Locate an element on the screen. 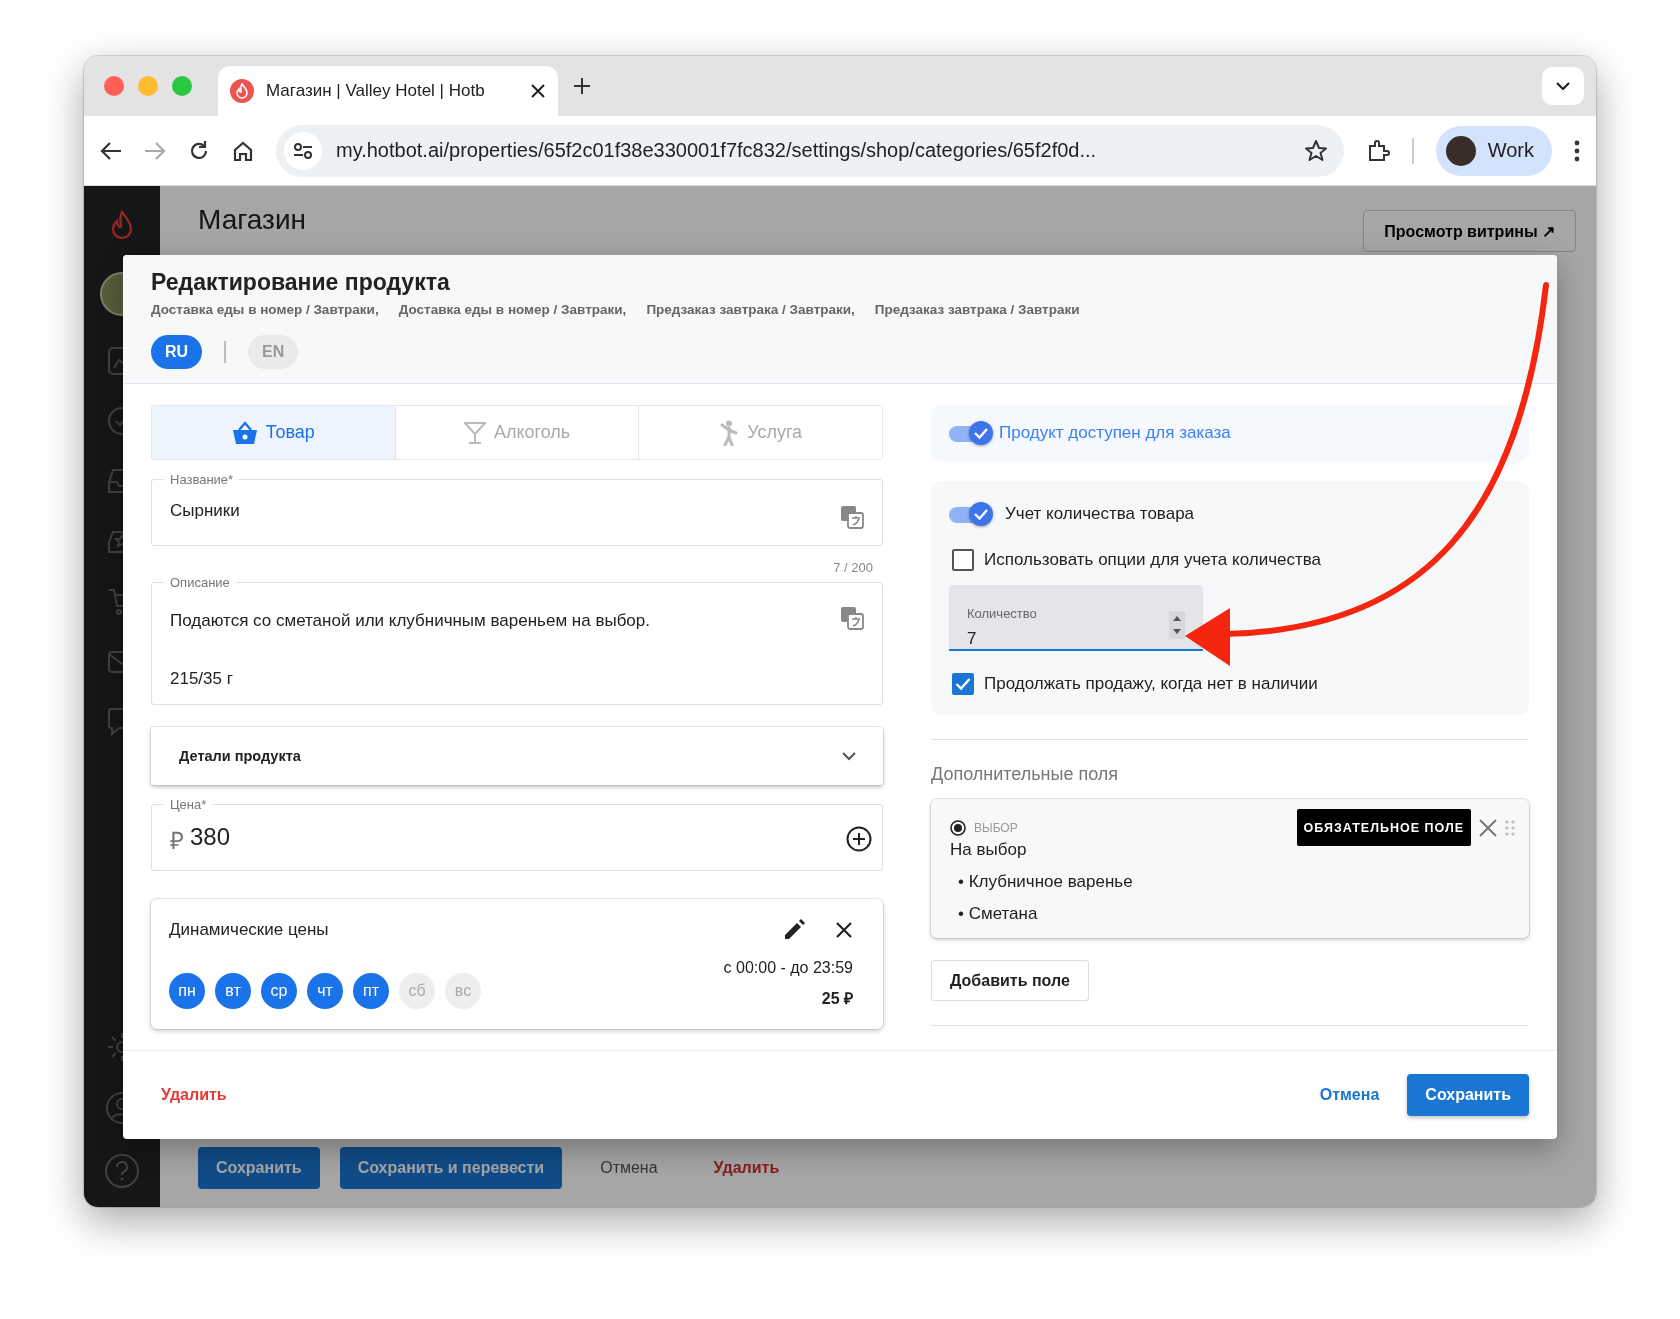 The width and height of the screenshot is (1680, 1319). required-tag: ОБЯЗАТЕЛЬНОЕ ПОЛЕ is located at coordinates (1383, 828).